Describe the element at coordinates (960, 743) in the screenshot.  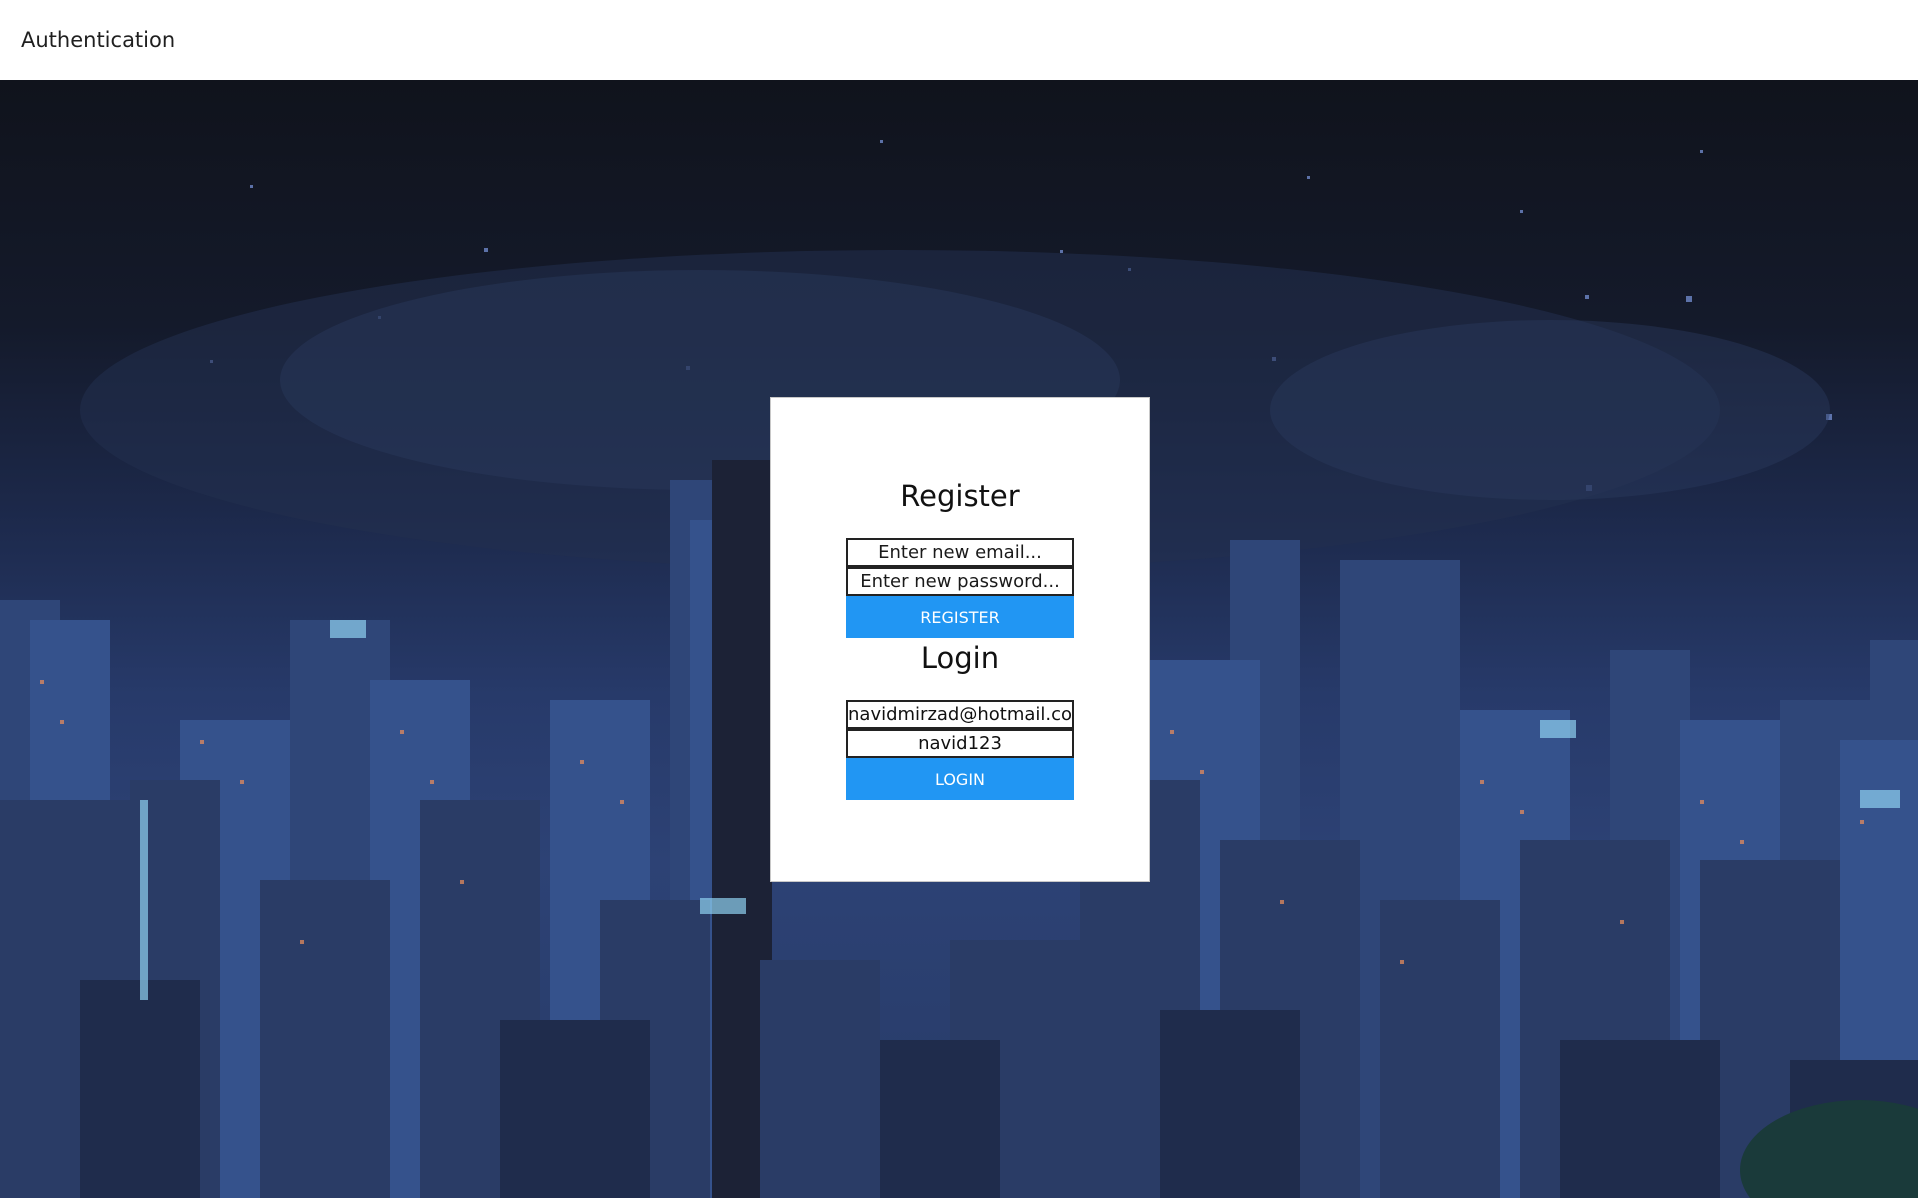
I see `login-password-input` at that location.